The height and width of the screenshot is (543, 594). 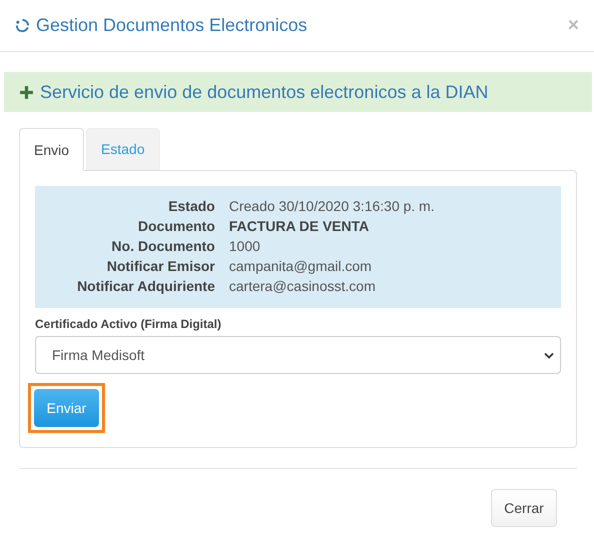 What do you see at coordinates (128, 324) in the screenshot?
I see `certificate-label: Certificado Activo (Firma Digital)` at bounding box center [128, 324].